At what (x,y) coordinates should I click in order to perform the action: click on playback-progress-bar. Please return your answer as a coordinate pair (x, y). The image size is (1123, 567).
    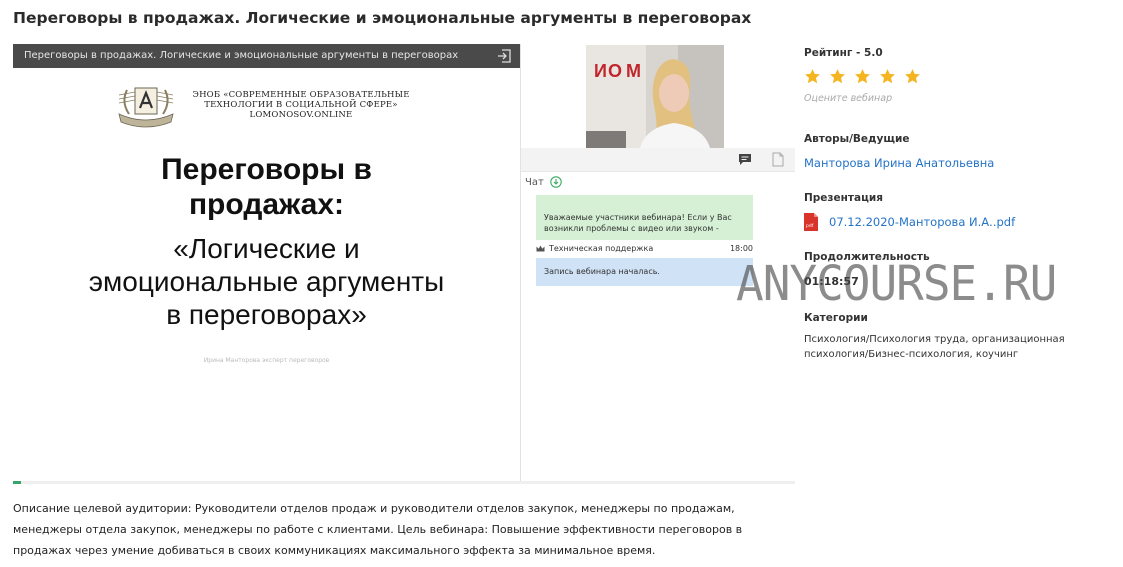
    Looking at the image, I should click on (404, 482).